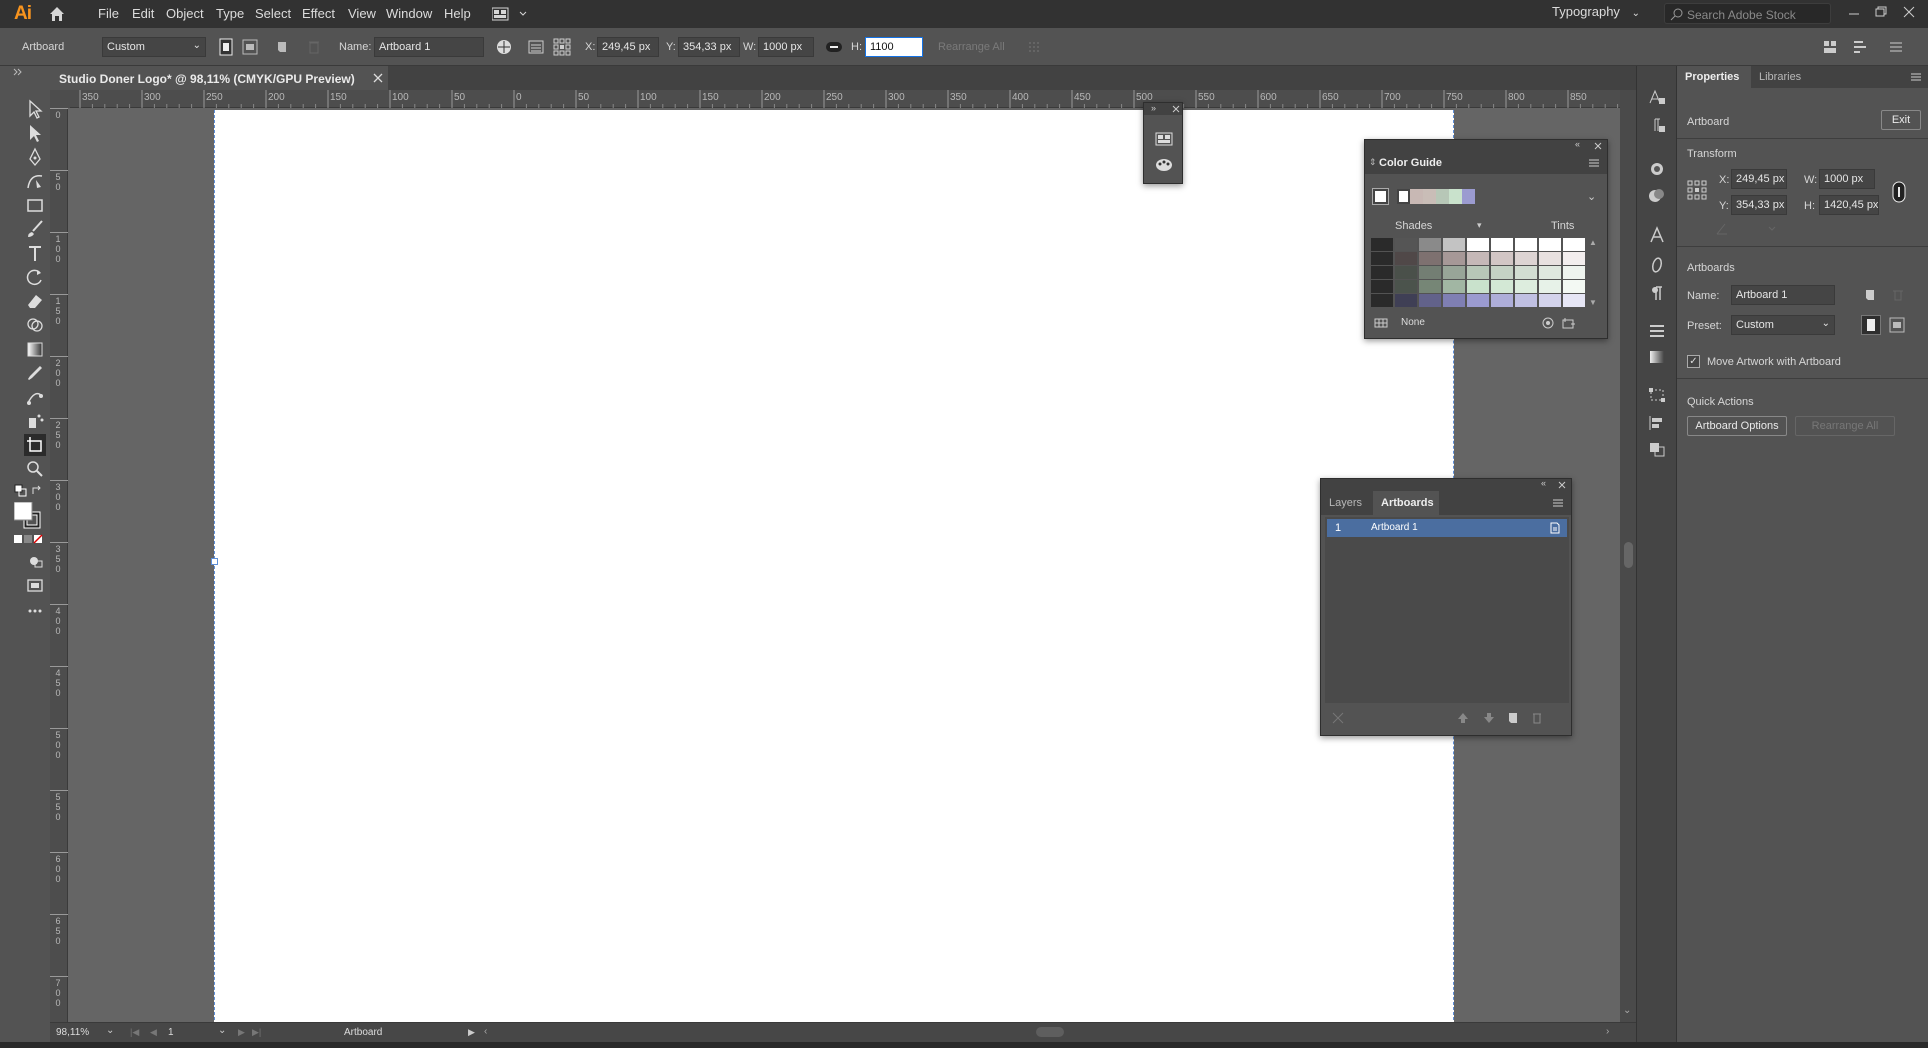 The image size is (1928, 1048). I want to click on control-menu-icon, so click(1896, 47).